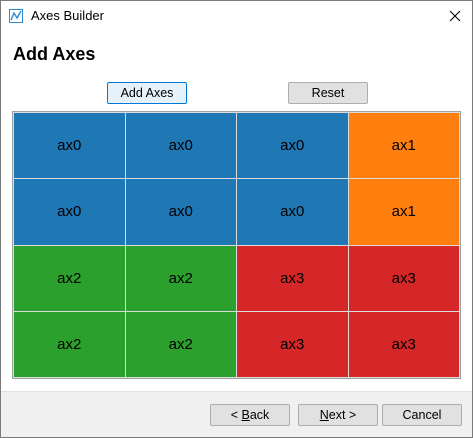  I want to click on reset-button: Reset, so click(328, 93).